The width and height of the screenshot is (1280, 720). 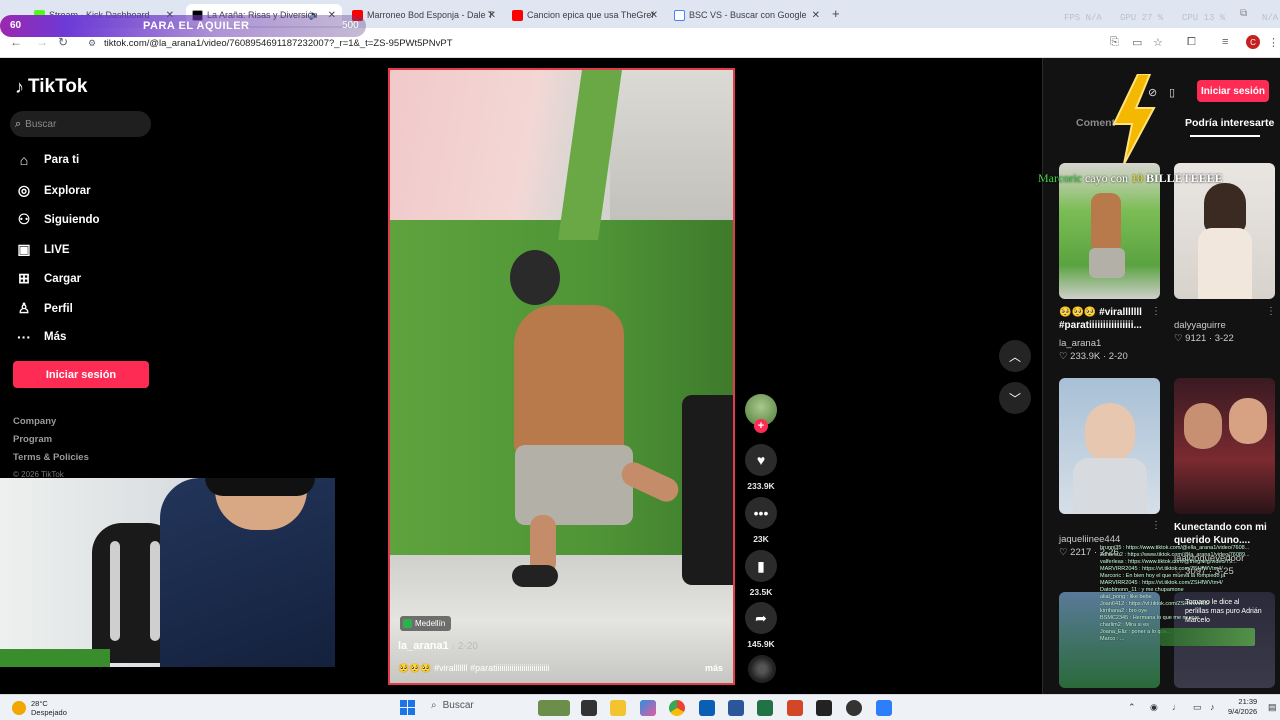 What do you see at coordinates (761, 539) in the screenshot?
I see `comment-count: 23K` at bounding box center [761, 539].